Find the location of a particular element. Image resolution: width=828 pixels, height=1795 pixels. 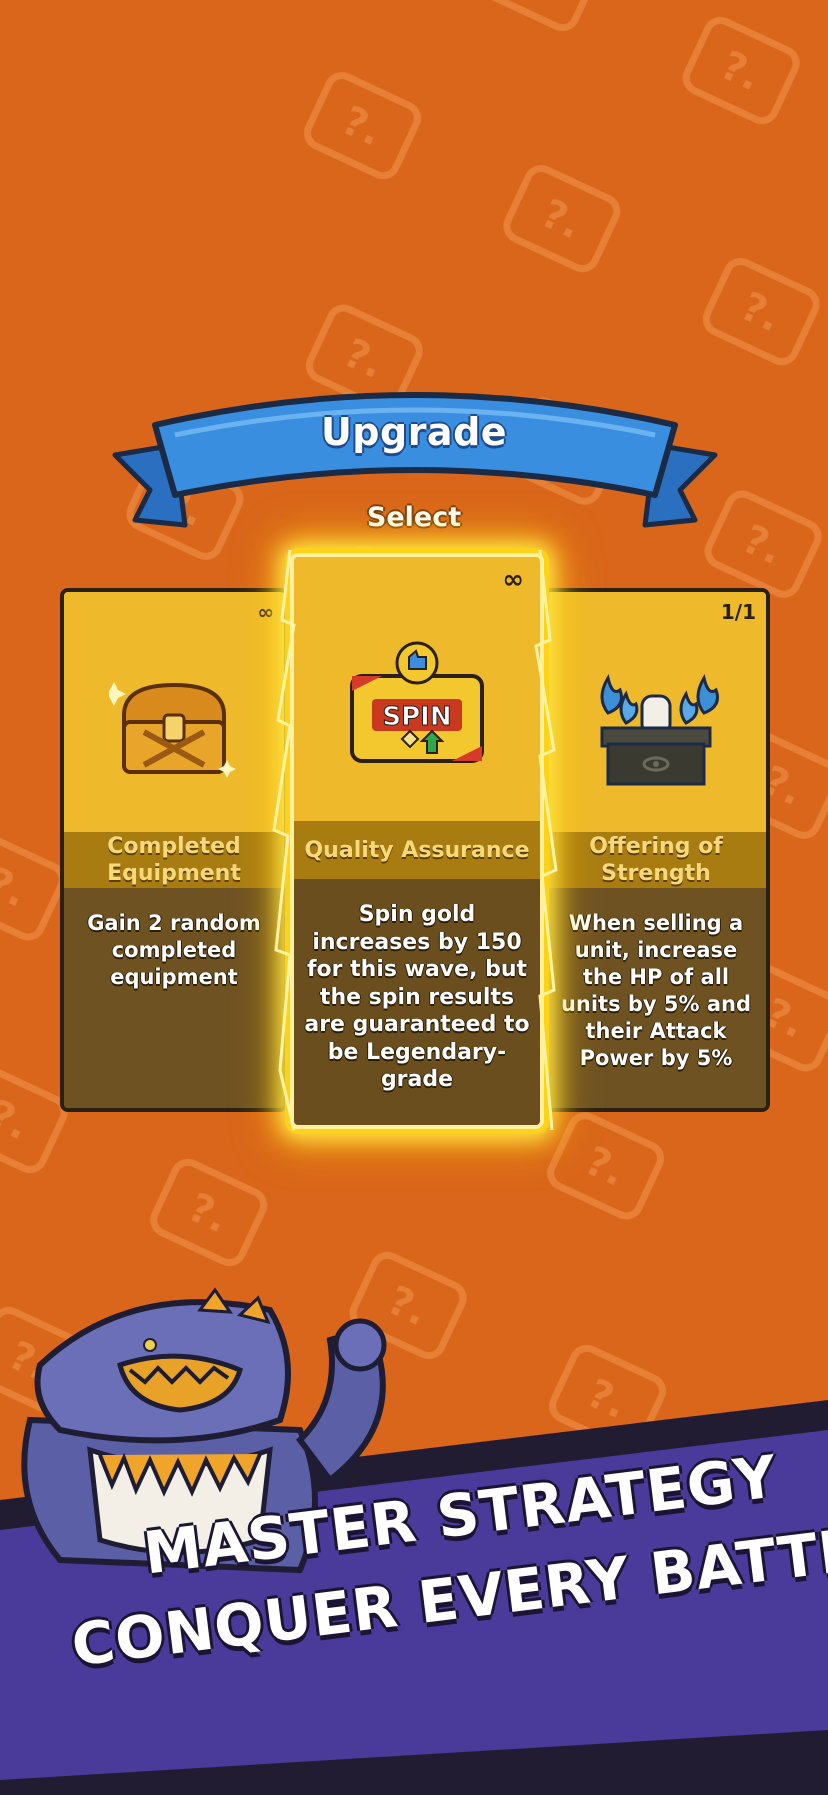

spin-ticket-icon: SPIN is located at coordinates (417, 702).